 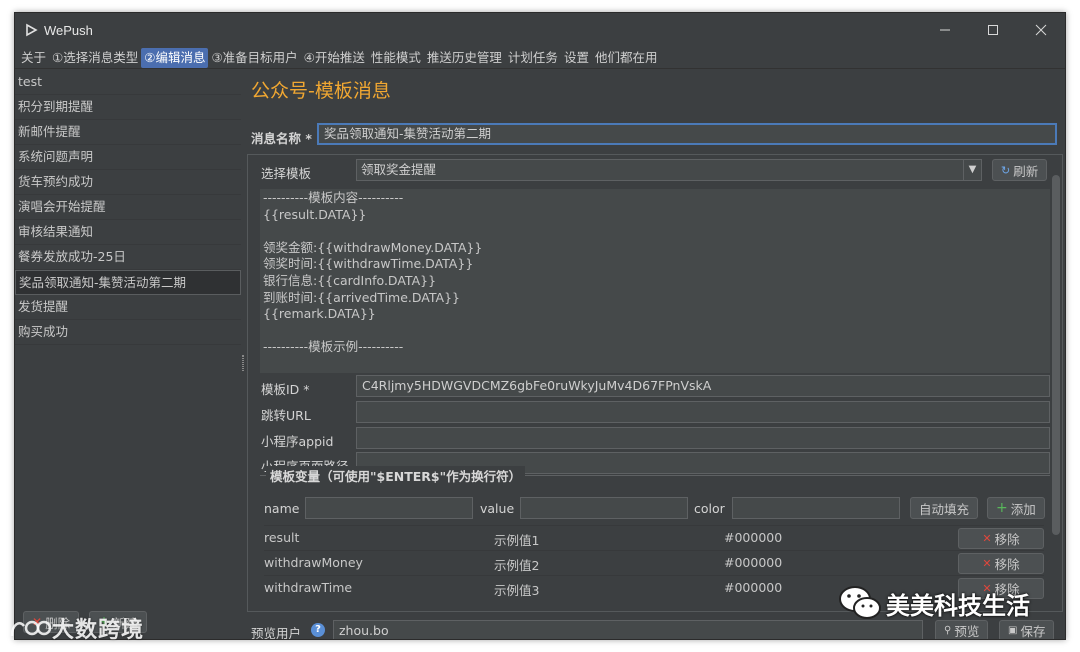 What do you see at coordinates (1023, 509) in the screenshot?
I see `add-label: 添加` at bounding box center [1023, 509].